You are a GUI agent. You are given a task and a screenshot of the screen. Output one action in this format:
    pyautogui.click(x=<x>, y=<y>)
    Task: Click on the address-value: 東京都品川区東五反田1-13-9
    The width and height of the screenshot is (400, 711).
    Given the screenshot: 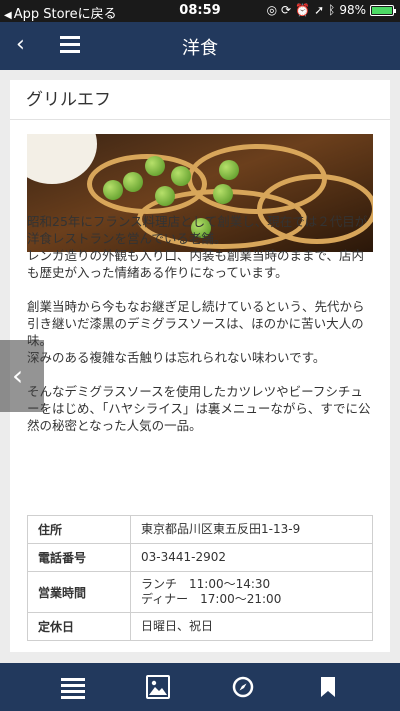 What is the action you would take?
    pyautogui.click(x=251, y=529)
    